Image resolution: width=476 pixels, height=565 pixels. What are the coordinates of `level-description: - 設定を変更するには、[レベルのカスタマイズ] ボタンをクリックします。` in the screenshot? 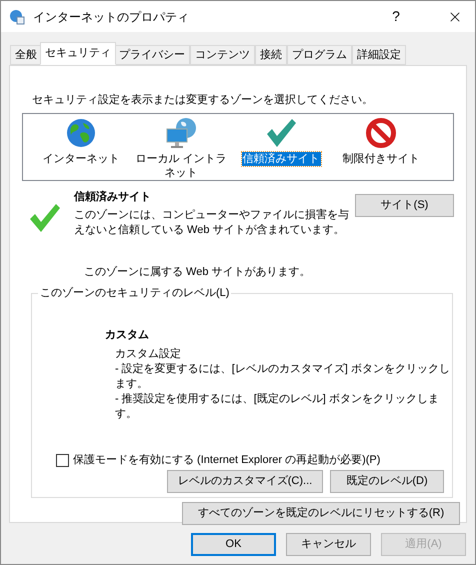 It's located at (283, 377).